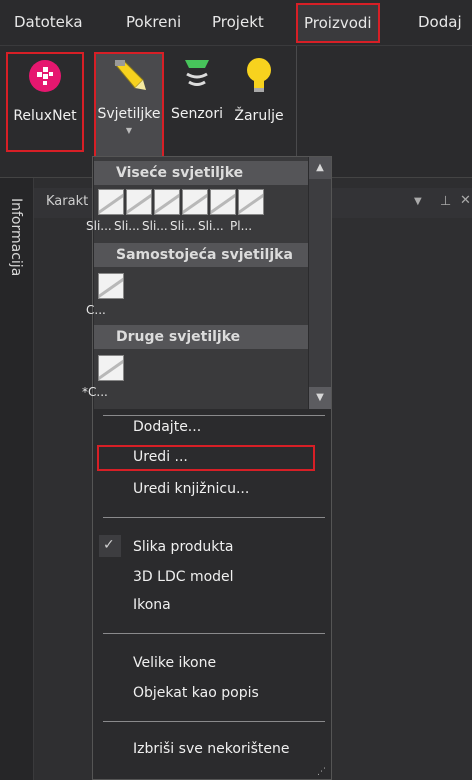  Describe the element at coordinates (259, 102) in the screenshot. I see `zarulje-button: Žarulje` at that location.